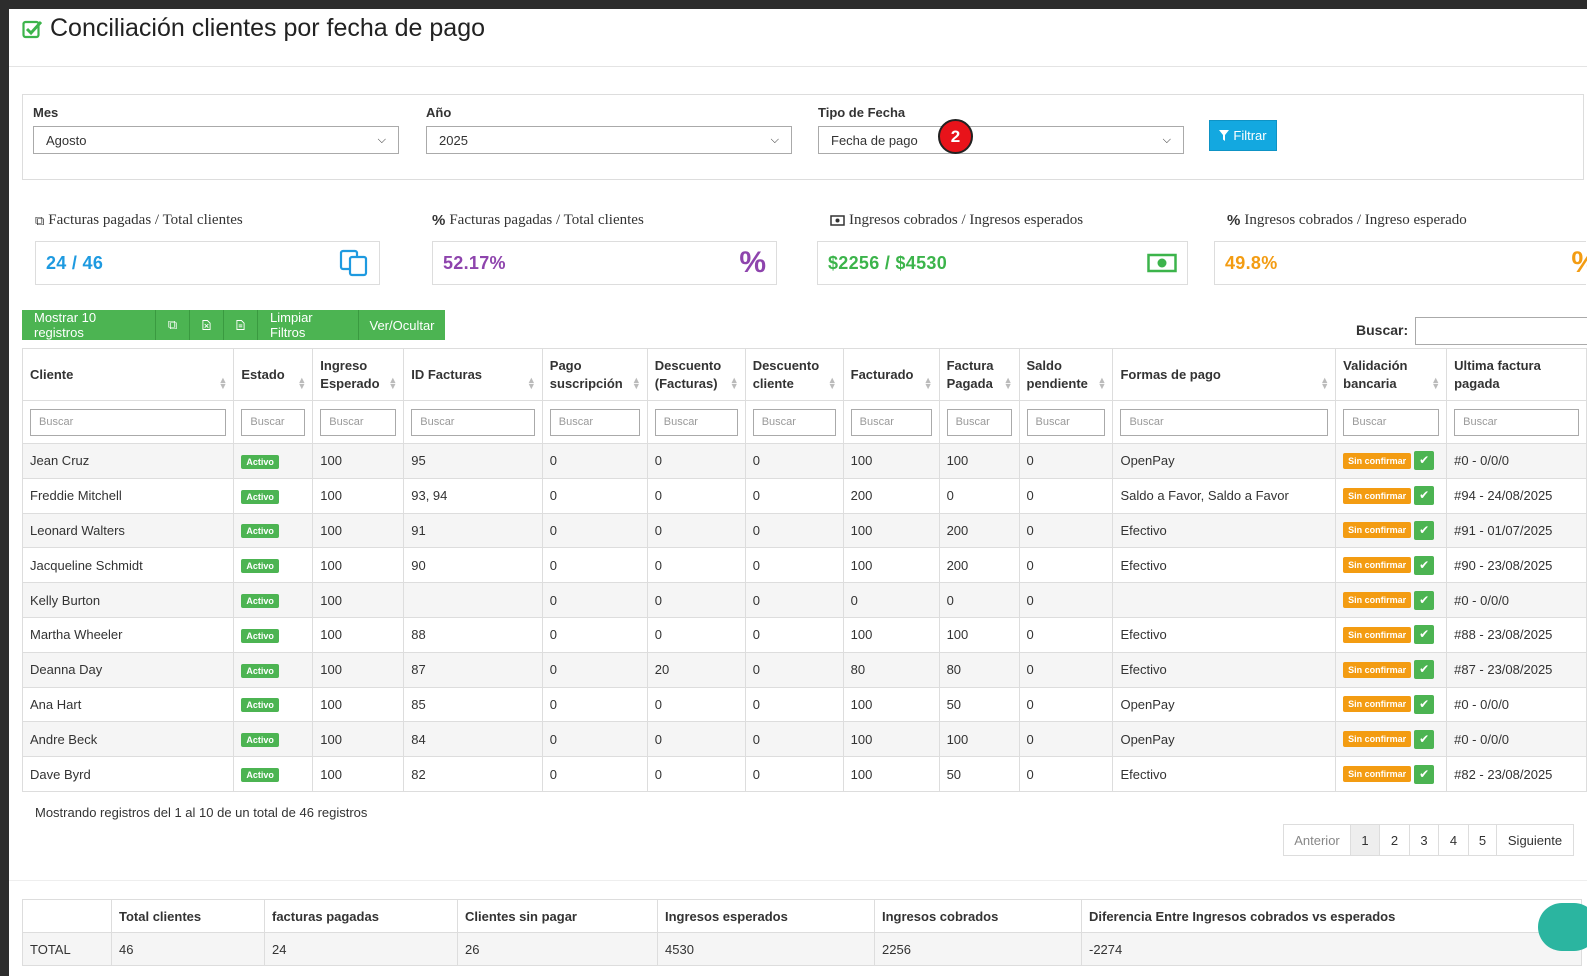  What do you see at coordinates (1454, 840) in the screenshot?
I see `pagination-page: 4` at bounding box center [1454, 840].